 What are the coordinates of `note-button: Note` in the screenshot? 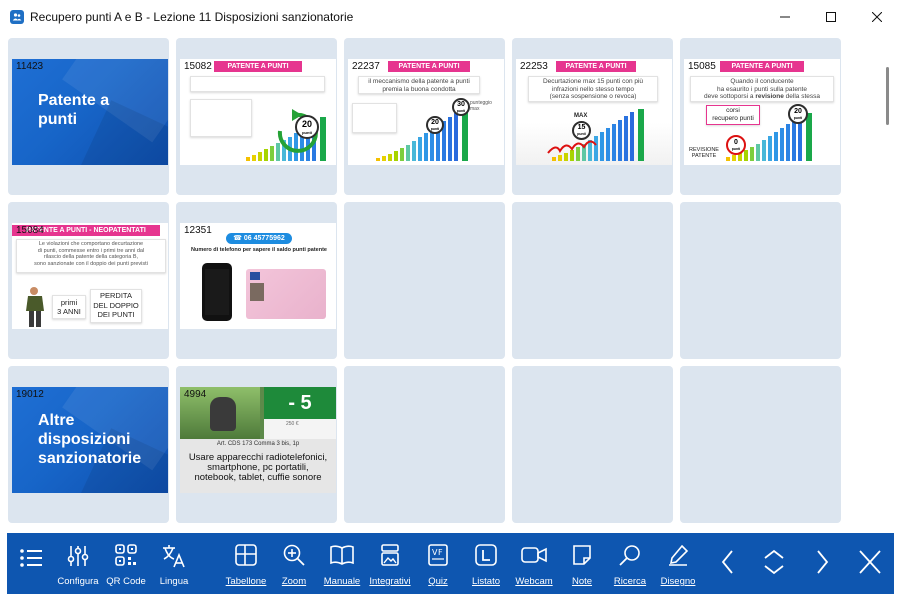 It's located at (582, 563).